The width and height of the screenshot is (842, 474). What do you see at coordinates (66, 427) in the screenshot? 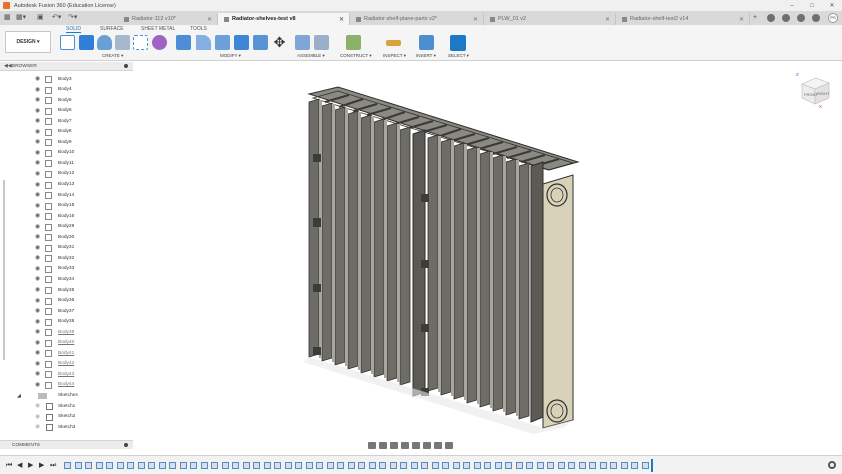
I see `browser-item-sketch: ◉ Sketch3` at bounding box center [66, 427].